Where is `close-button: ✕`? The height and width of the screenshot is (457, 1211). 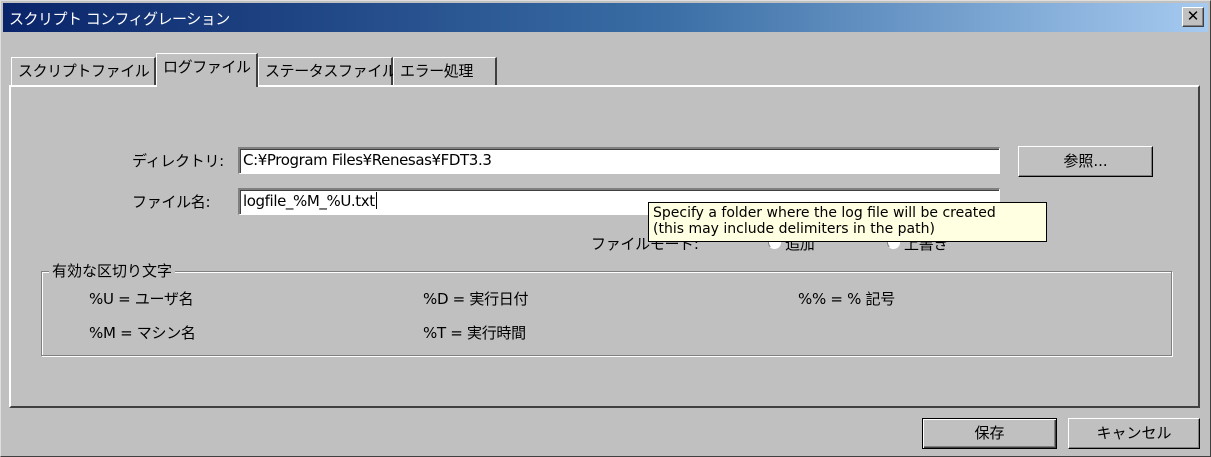 close-button: ✕ is located at coordinates (1193, 17).